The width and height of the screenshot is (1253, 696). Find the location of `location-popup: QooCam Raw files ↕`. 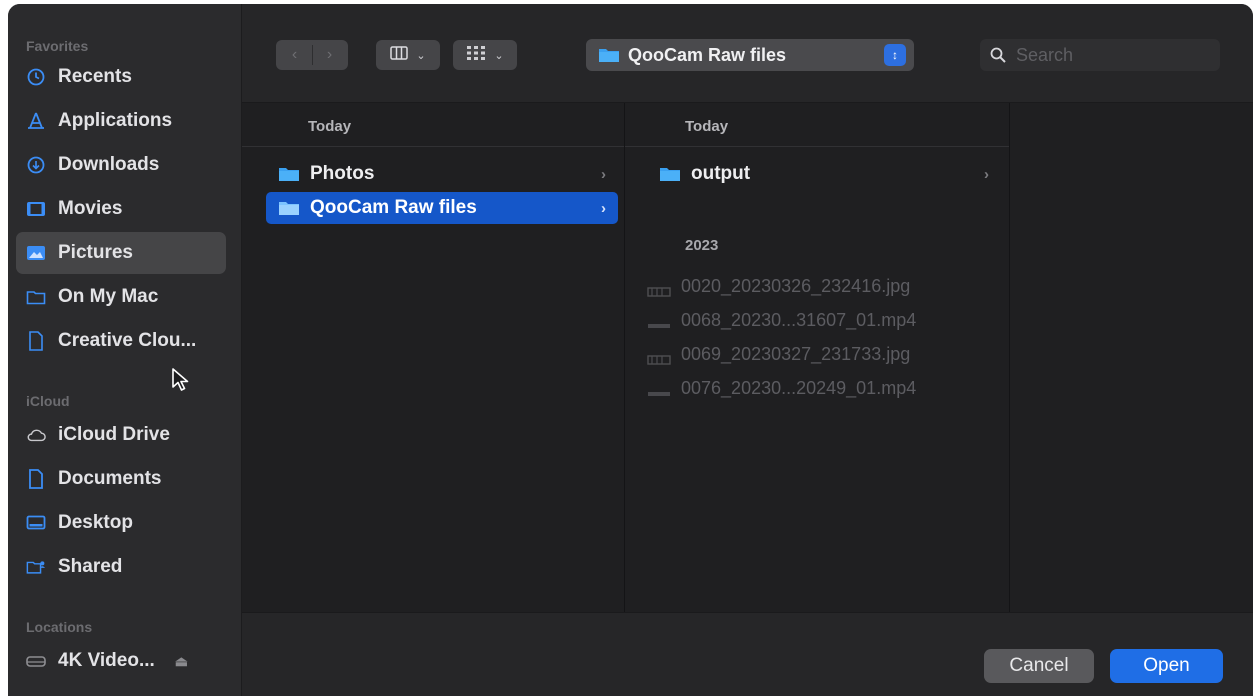

location-popup: QooCam Raw files ↕ is located at coordinates (750, 55).